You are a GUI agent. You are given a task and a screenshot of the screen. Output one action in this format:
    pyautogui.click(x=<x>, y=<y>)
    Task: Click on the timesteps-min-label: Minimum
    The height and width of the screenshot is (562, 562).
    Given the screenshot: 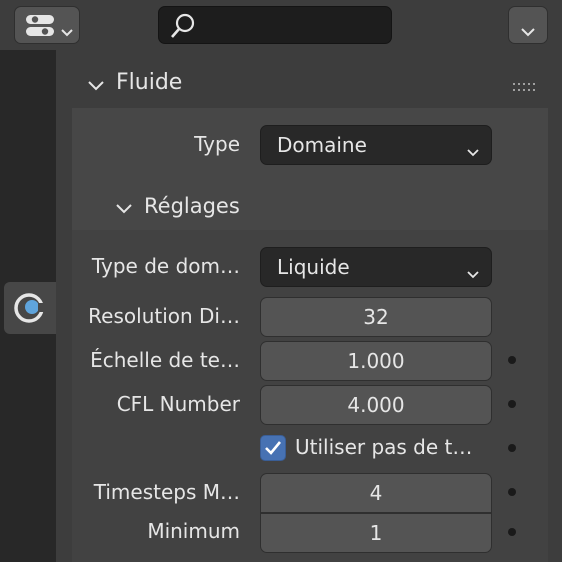 What is the action you would take?
    pyautogui.click(x=193, y=531)
    